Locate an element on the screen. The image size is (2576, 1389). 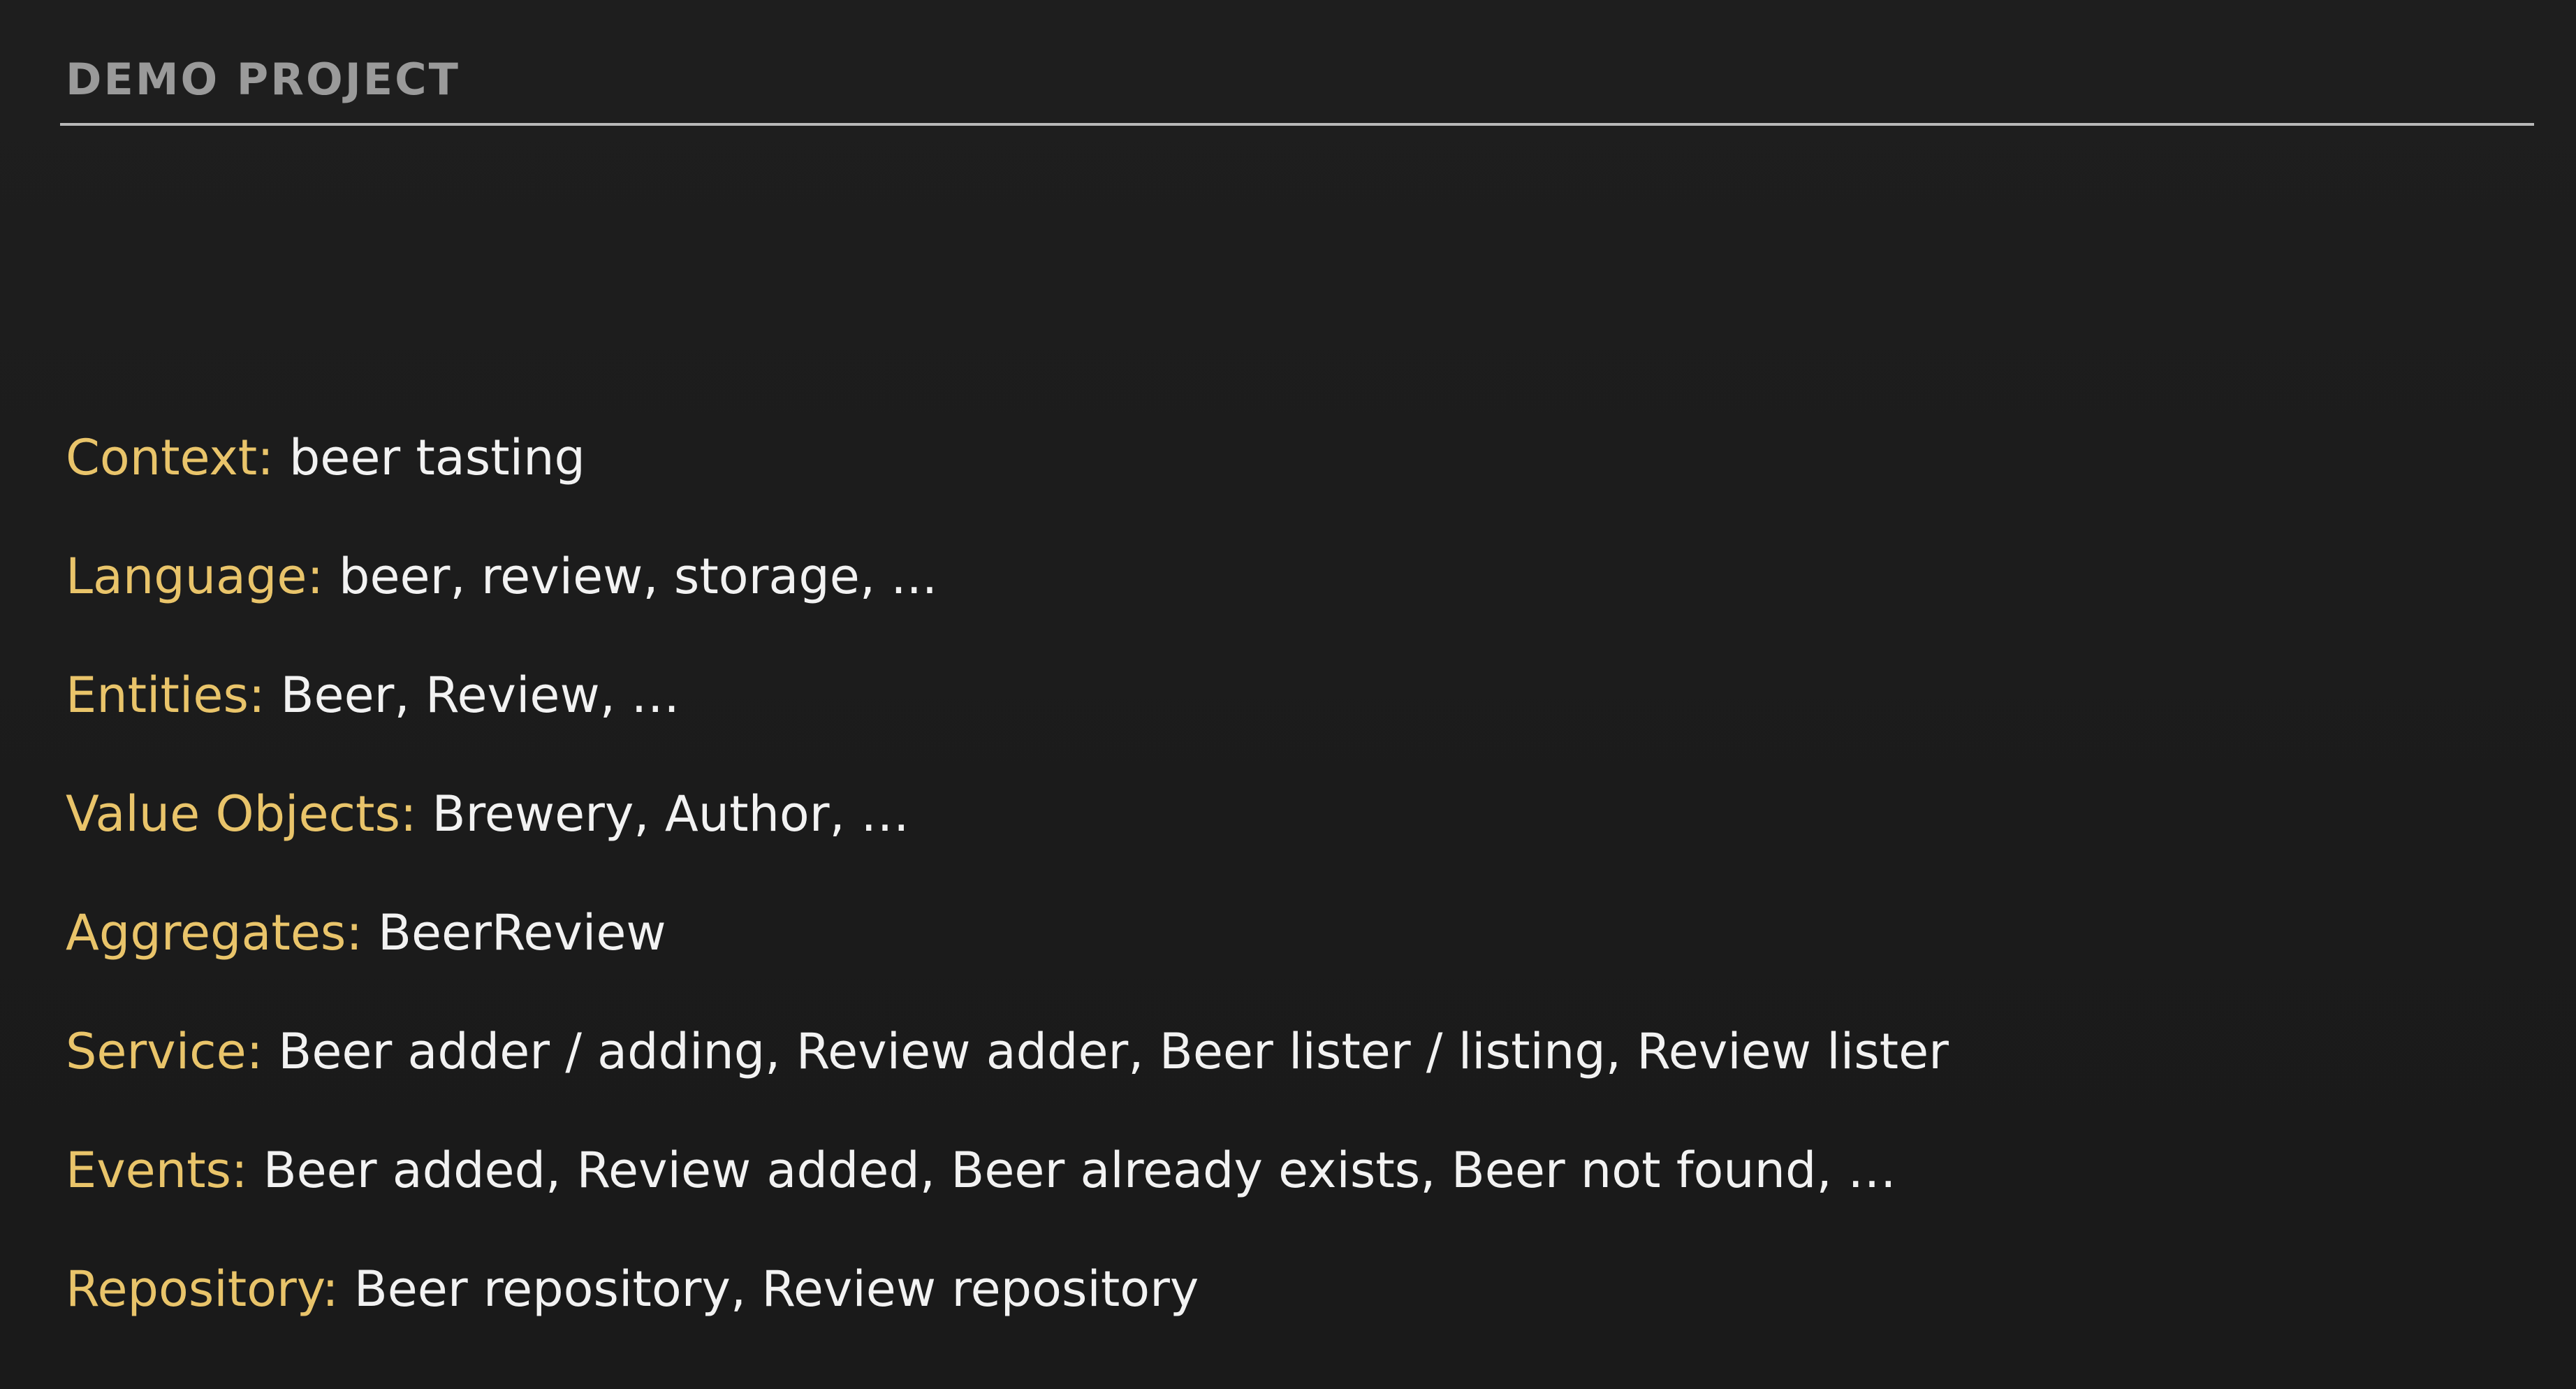
row-aggregates: Aggregates: BeerReview is located at coordinates (1288, 933).